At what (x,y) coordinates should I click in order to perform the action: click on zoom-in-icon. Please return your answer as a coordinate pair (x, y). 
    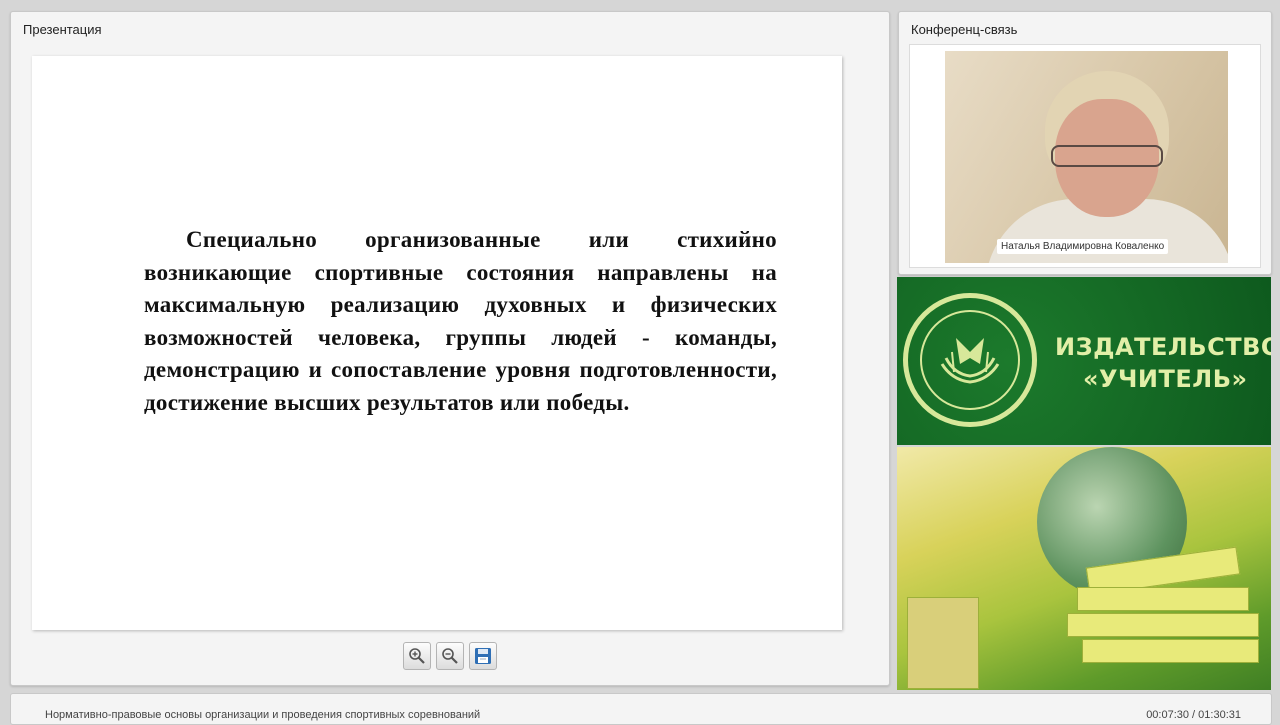
    Looking at the image, I should click on (417, 656).